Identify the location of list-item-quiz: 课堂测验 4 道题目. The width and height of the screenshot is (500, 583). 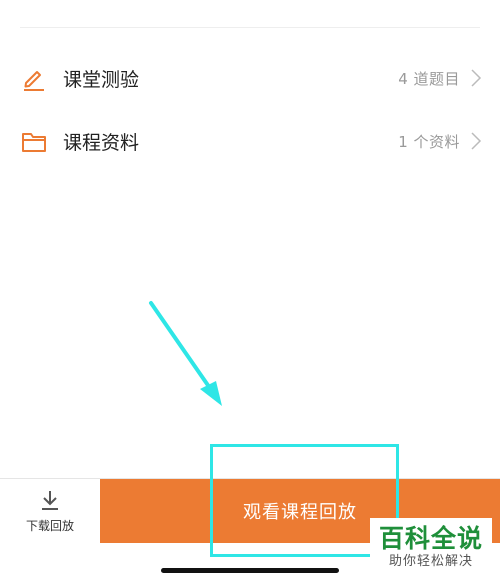
(250, 78).